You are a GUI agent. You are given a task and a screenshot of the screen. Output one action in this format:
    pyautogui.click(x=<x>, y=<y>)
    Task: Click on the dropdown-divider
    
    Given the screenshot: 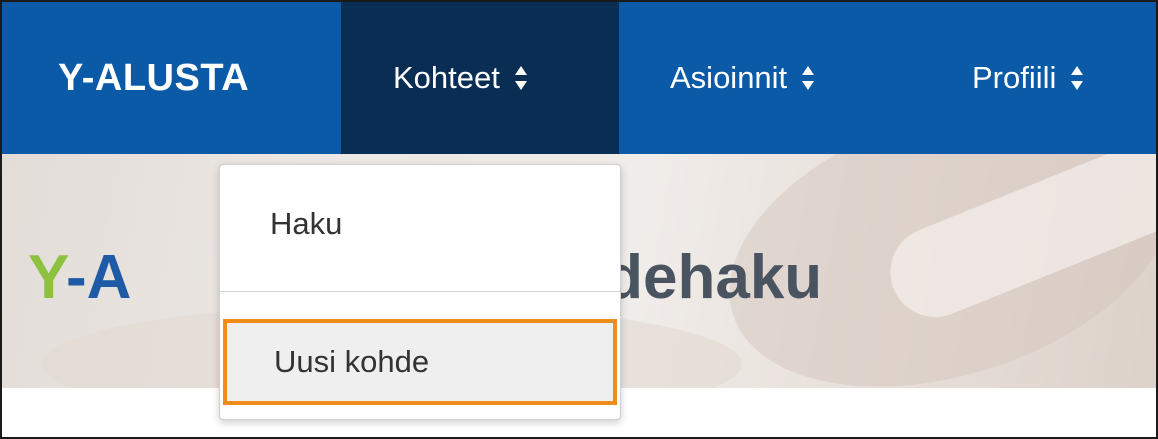 What is the action you would take?
    pyautogui.click(x=420, y=291)
    